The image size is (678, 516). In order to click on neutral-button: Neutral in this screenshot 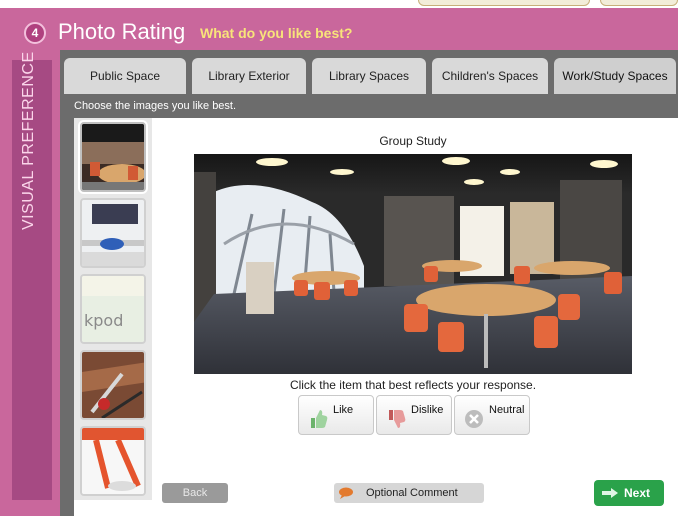, I will do `click(492, 415)`.